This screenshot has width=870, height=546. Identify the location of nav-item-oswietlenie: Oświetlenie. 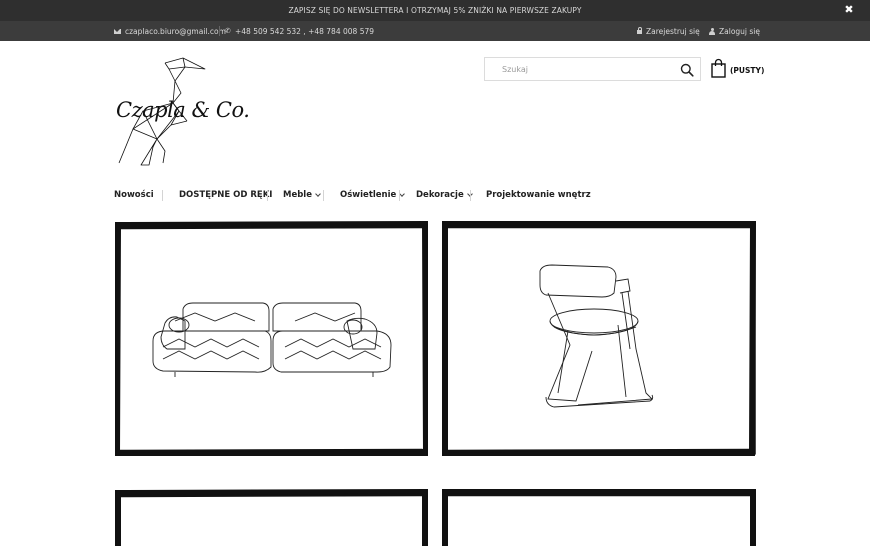
(373, 195).